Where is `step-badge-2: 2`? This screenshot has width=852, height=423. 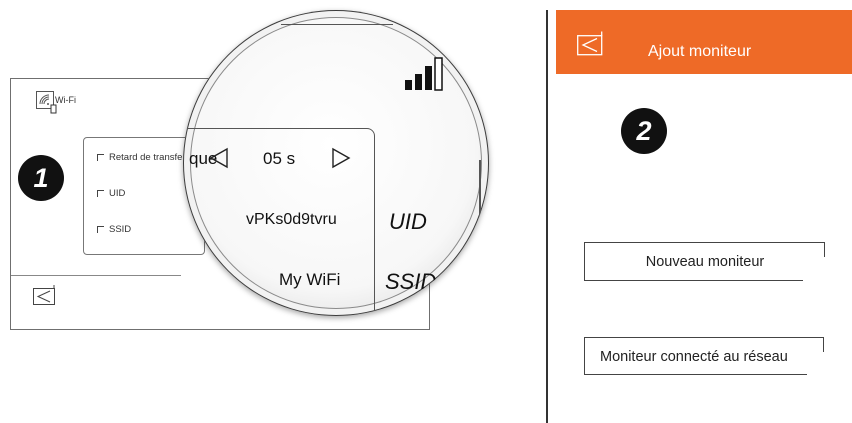 step-badge-2: 2 is located at coordinates (644, 131).